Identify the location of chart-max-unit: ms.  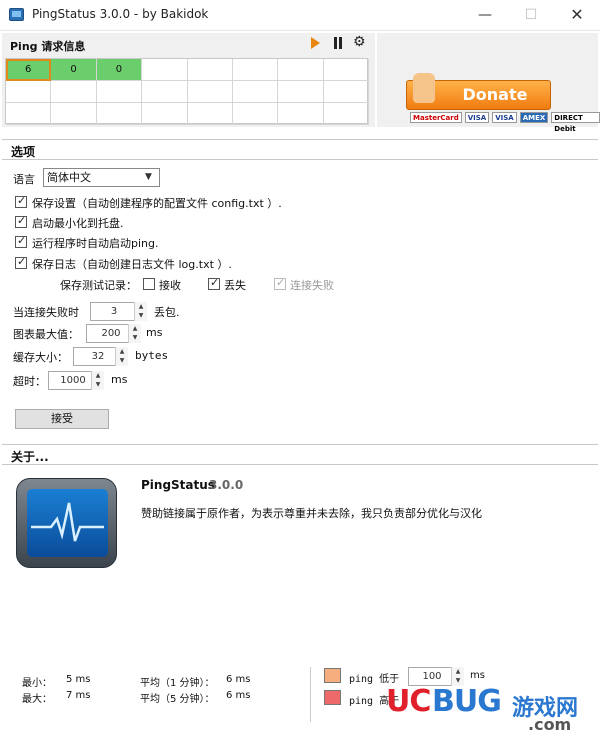
(154, 332).